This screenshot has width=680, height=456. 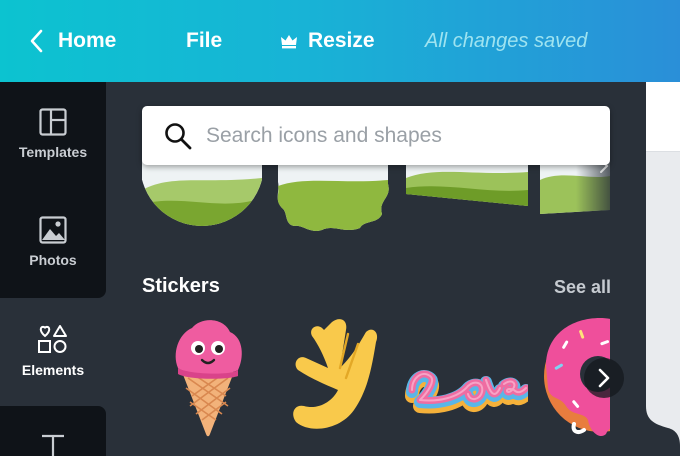 I want to click on elements-icon, so click(x=52, y=339).